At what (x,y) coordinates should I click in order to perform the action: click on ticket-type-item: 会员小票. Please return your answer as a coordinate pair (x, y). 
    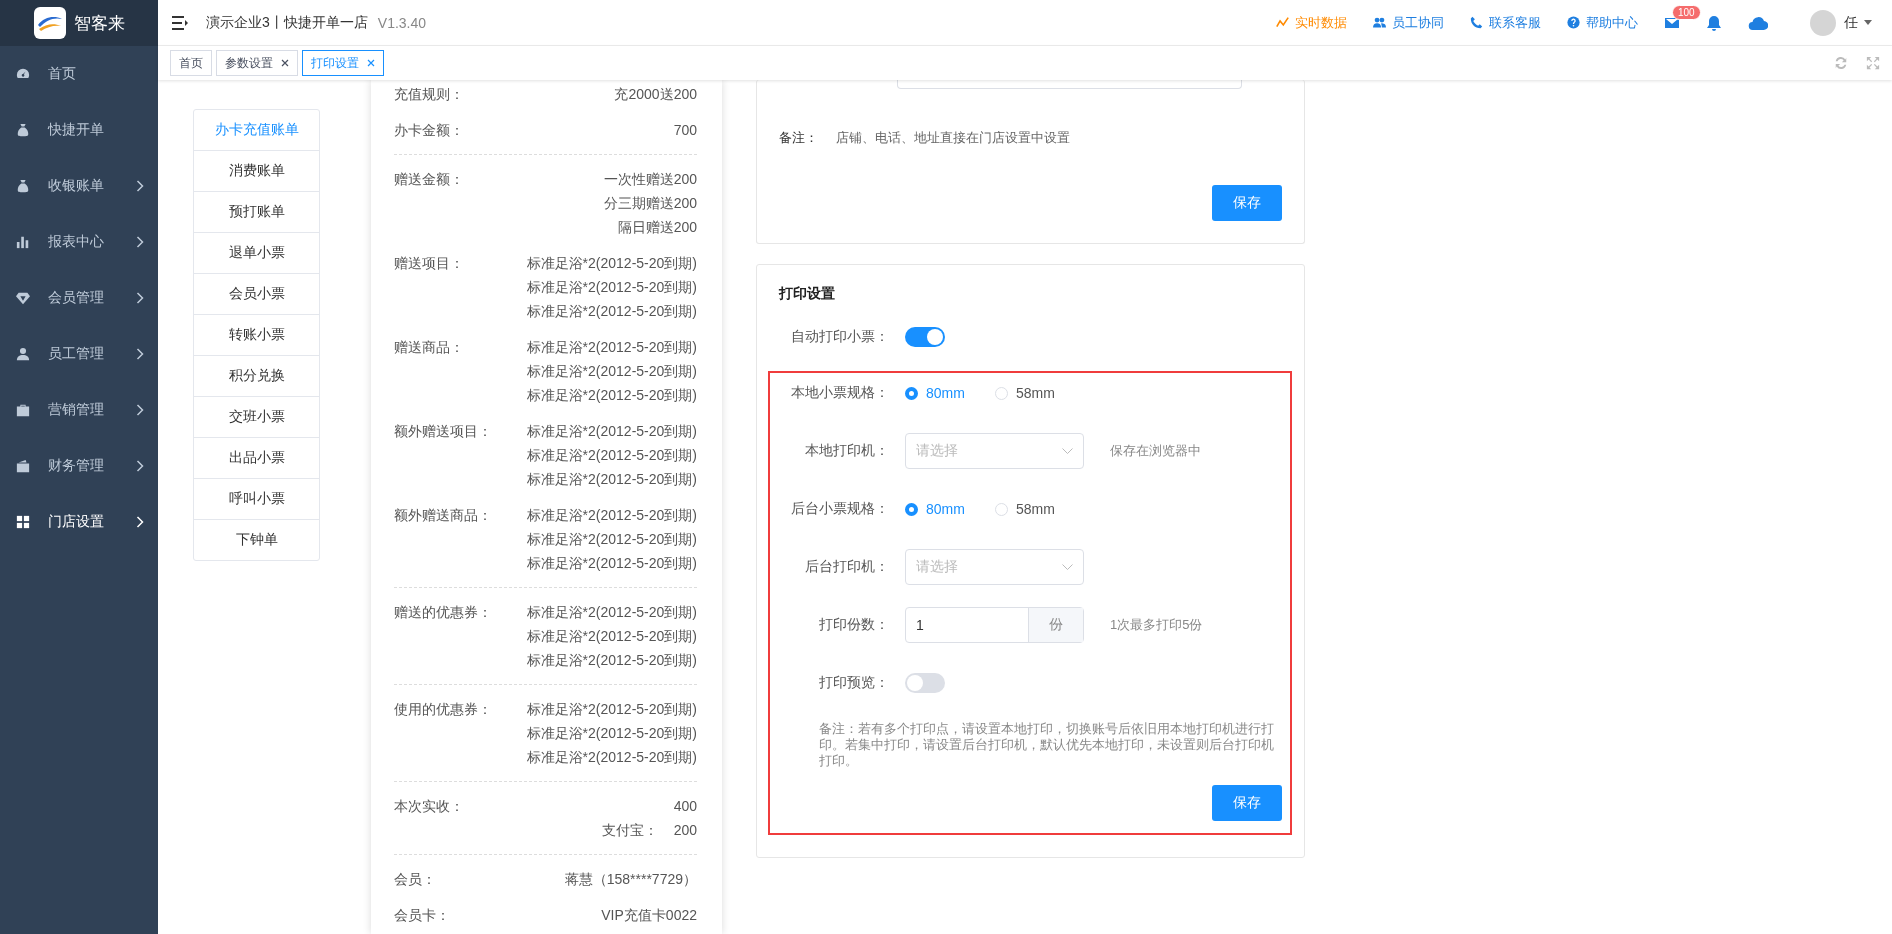
    Looking at the image, I should click on (256, 293).